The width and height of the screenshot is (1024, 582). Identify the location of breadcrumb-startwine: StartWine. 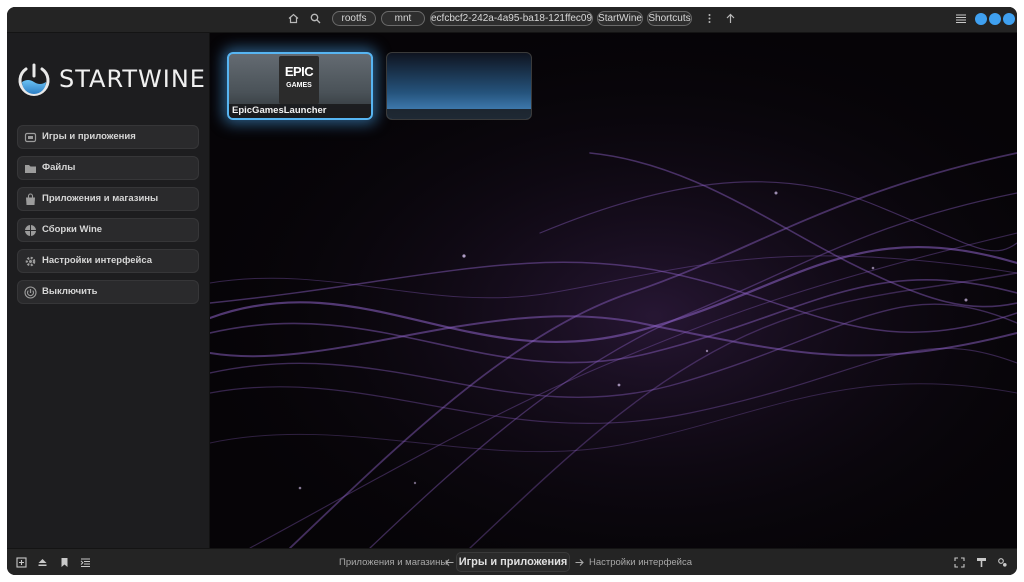
(620, 18).